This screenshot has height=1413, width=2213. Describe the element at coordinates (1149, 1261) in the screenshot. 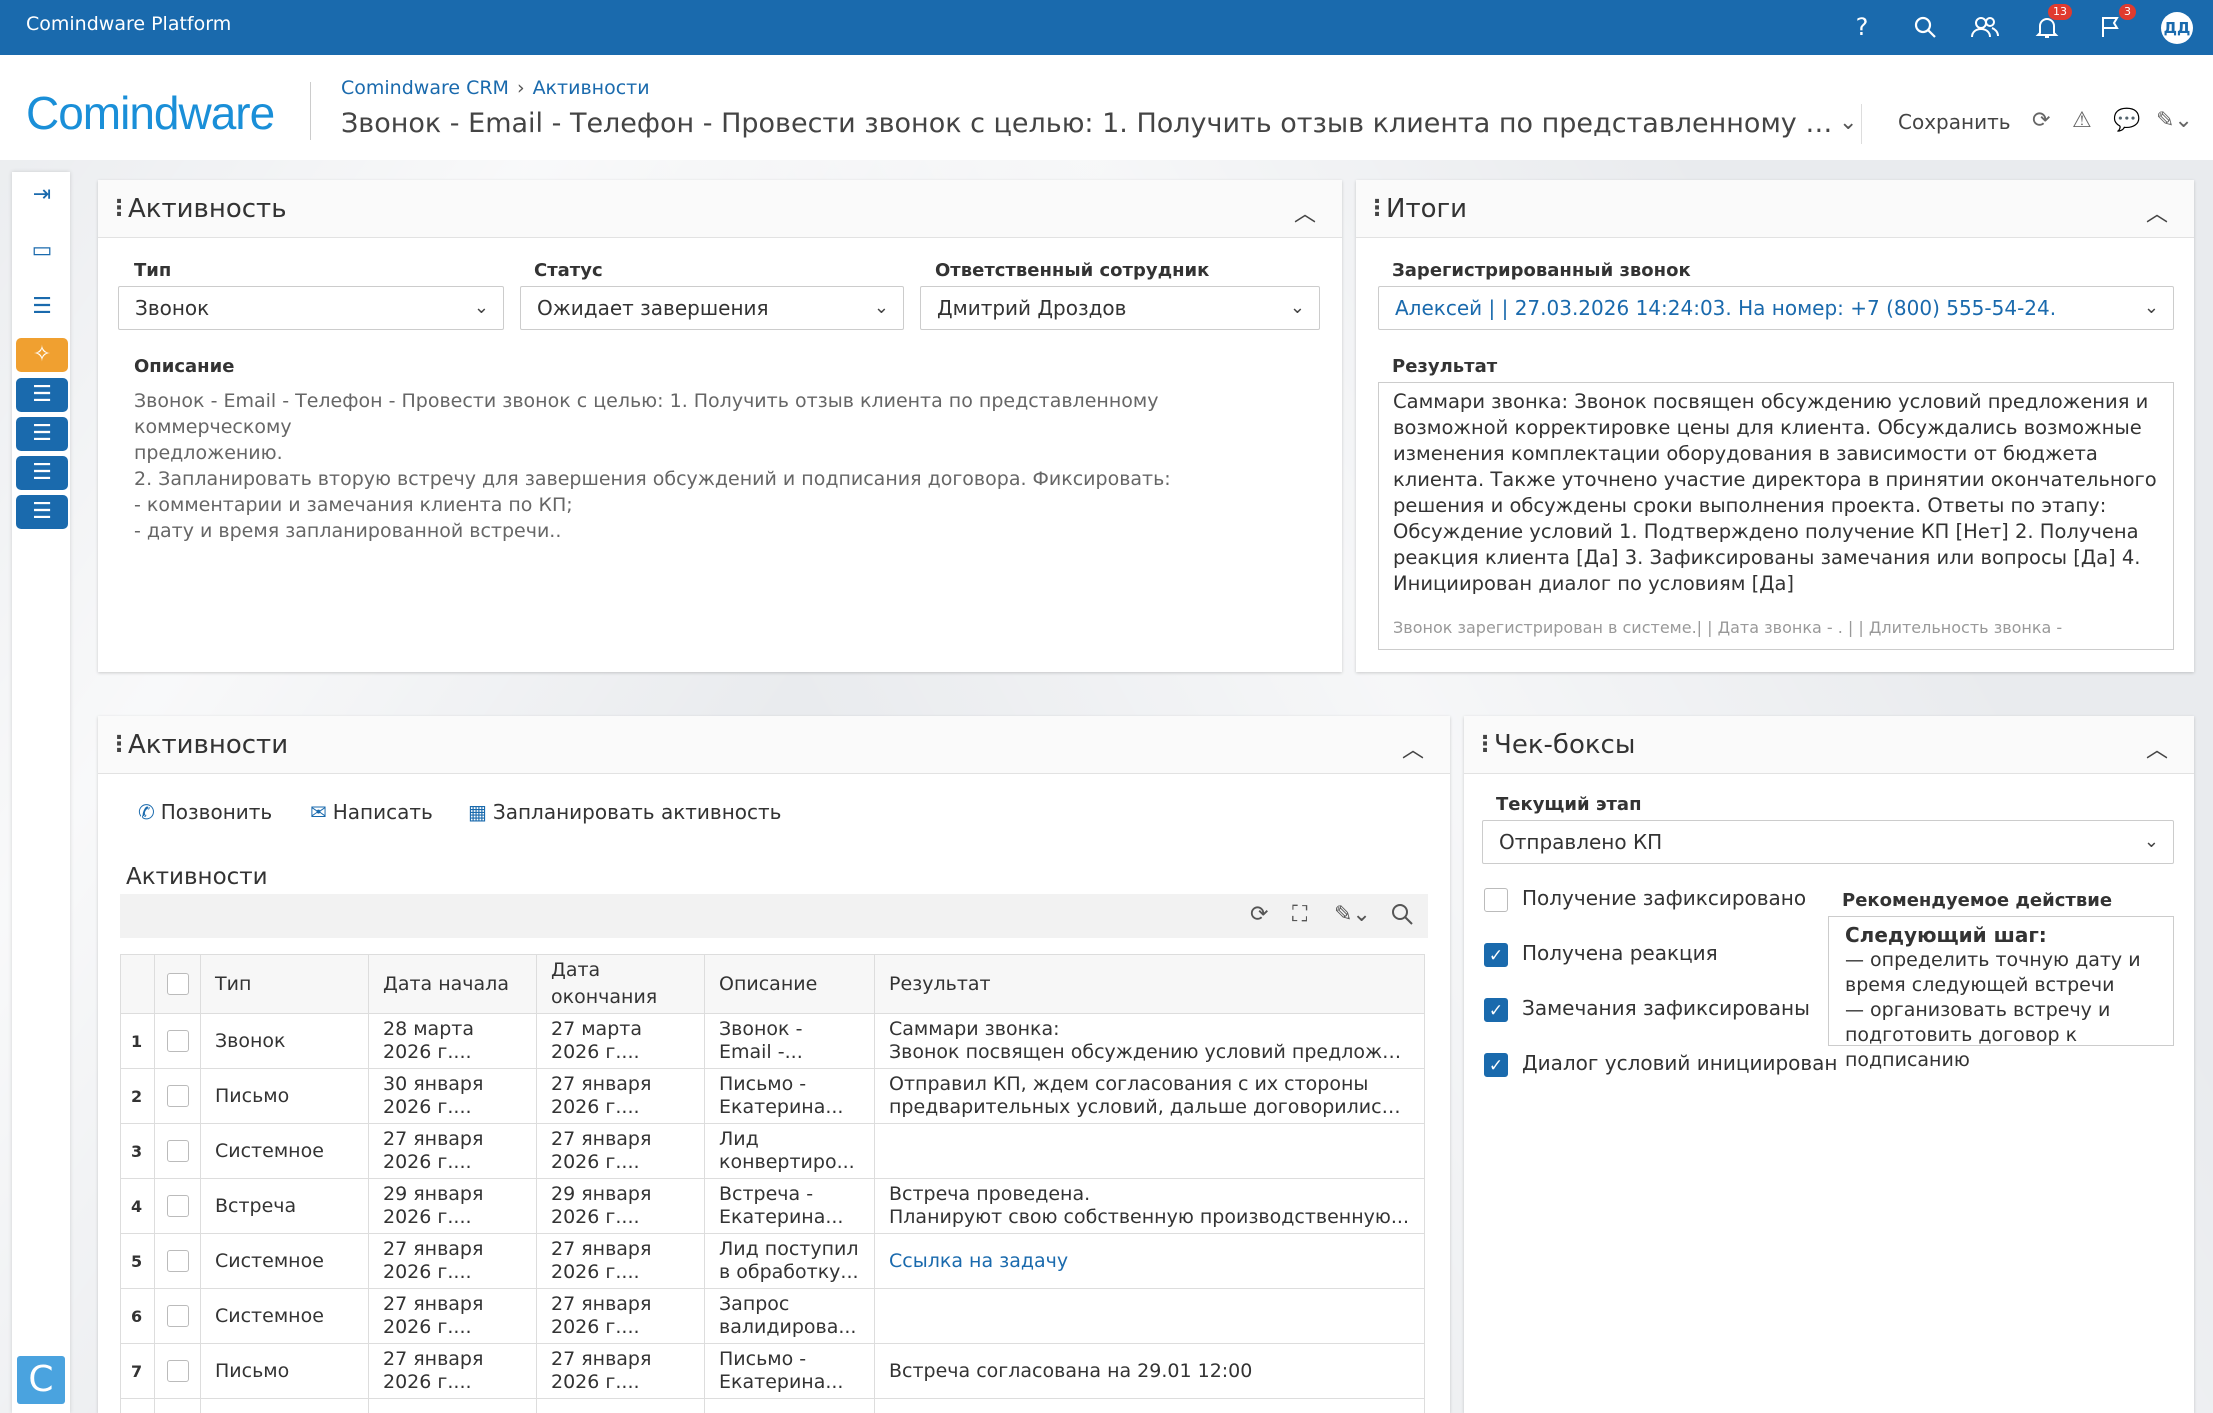

I see `cell-result: Ссылка на задачу` at that location.